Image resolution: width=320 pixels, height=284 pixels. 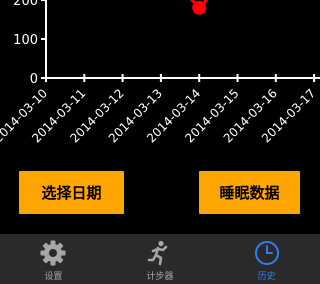 I want to click on tab-history-label: 历史, so click(x=266, y=277).